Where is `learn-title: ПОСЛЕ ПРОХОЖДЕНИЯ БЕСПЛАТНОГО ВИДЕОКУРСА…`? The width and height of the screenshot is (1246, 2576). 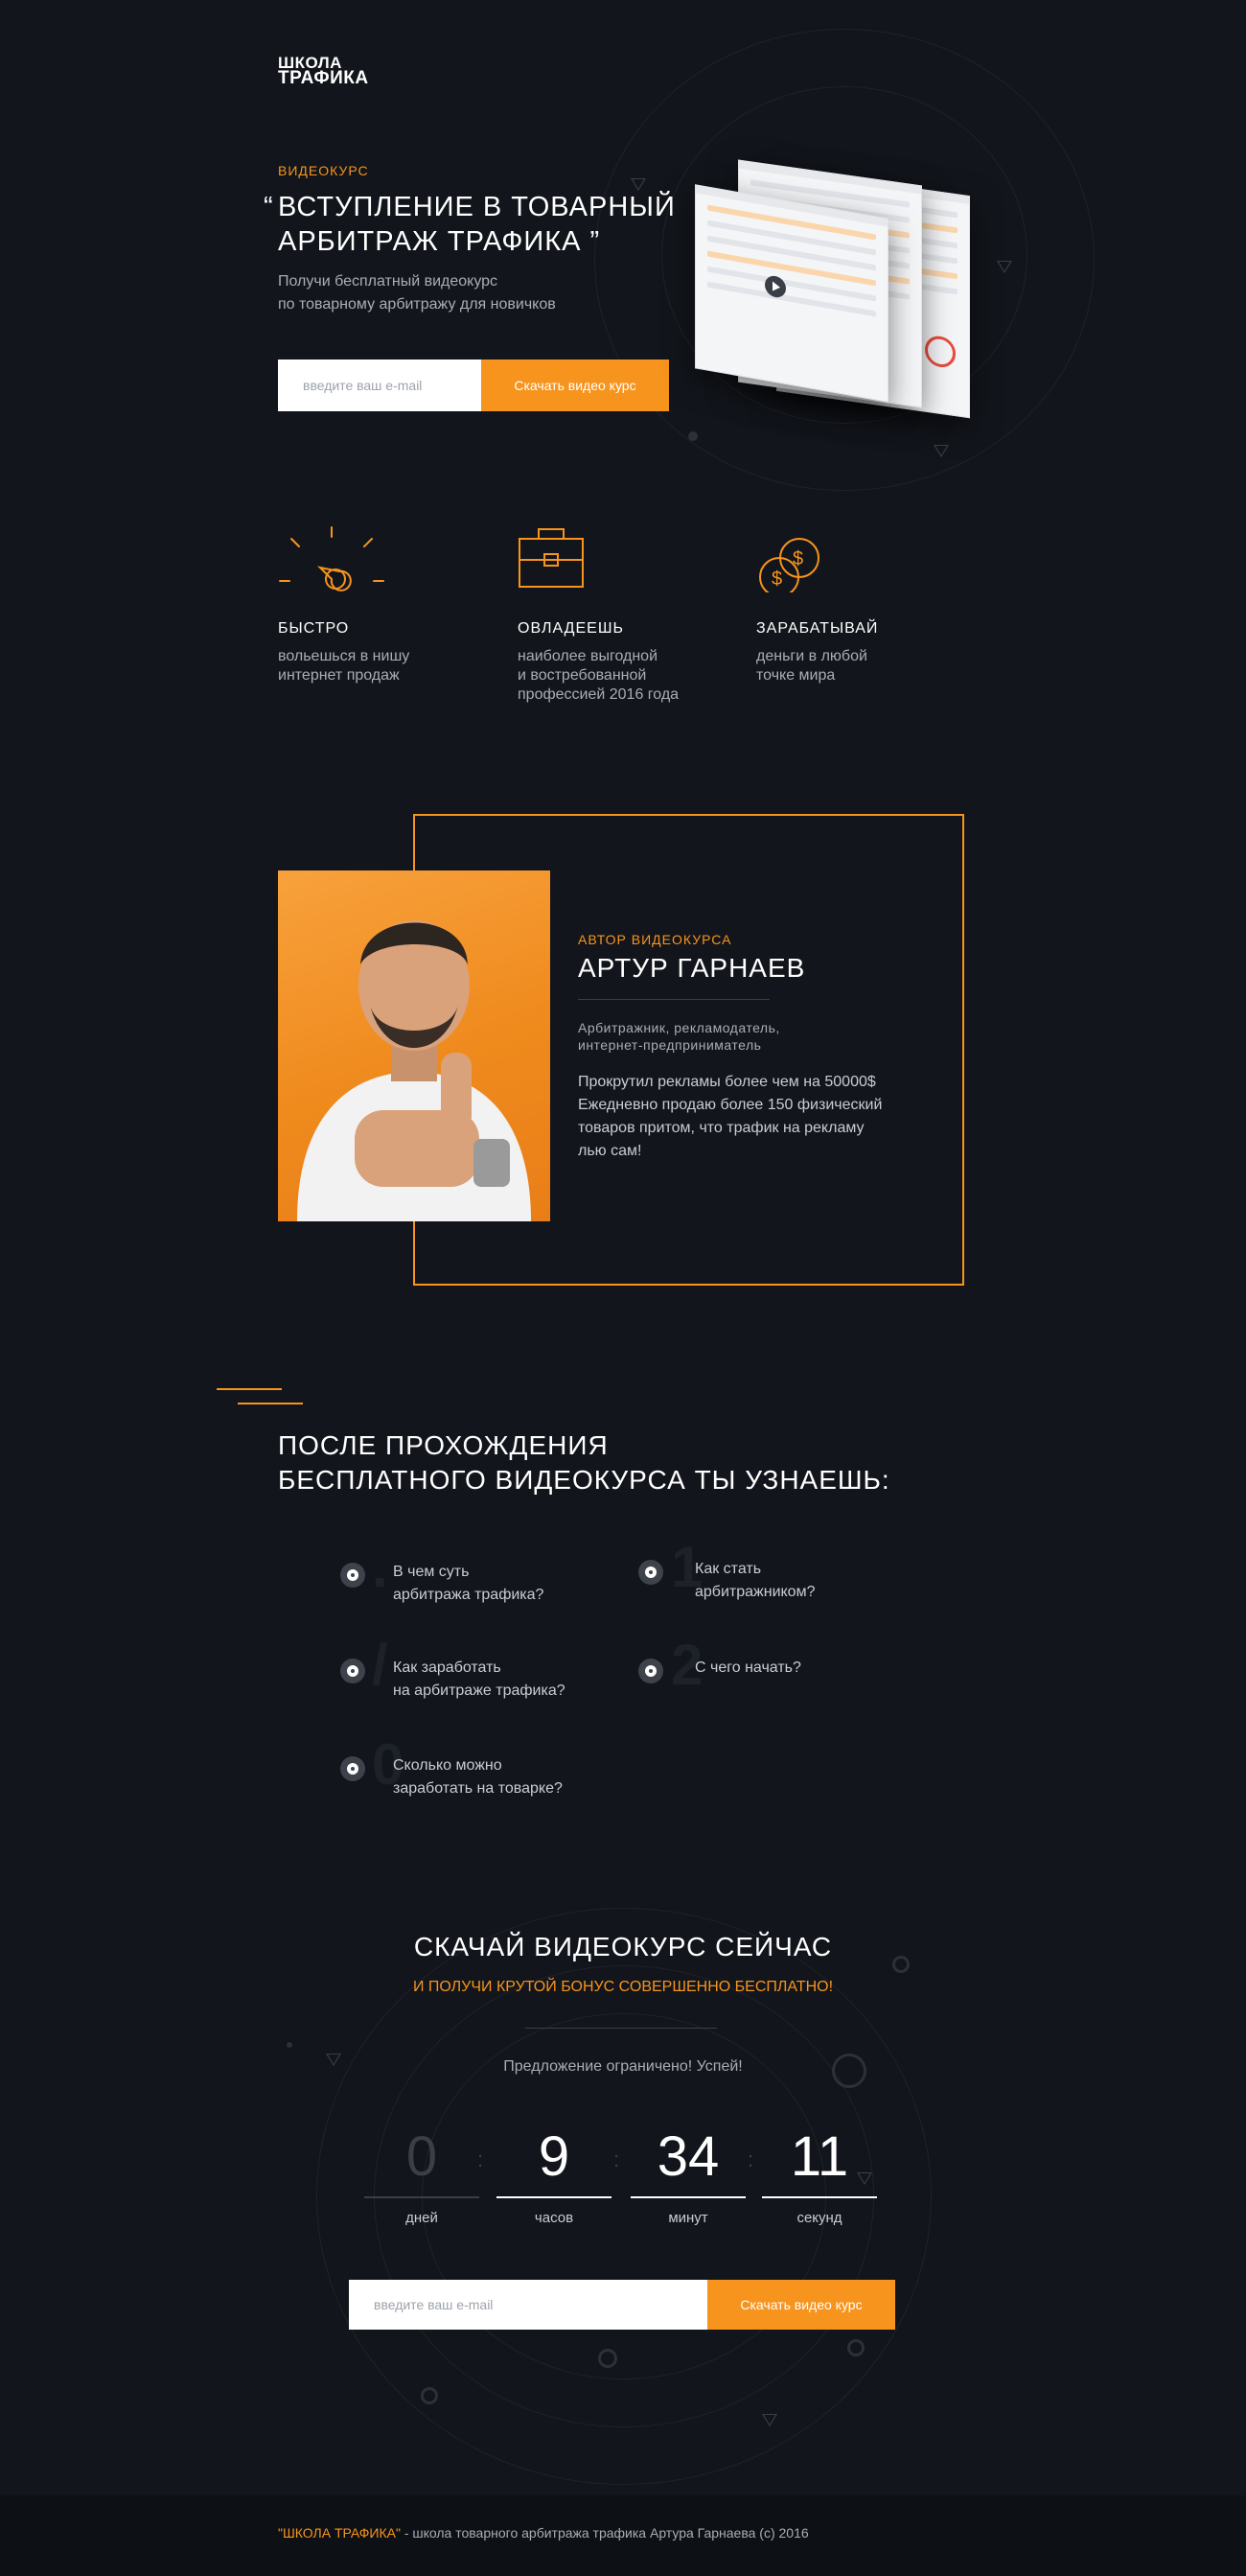 learn-title: ПОСЛЕ ПРОХОЖДЕНИЯ БЕСПЛАТНОГО ВИДЕОКУРСА… is located at coordinates (584, 1462).